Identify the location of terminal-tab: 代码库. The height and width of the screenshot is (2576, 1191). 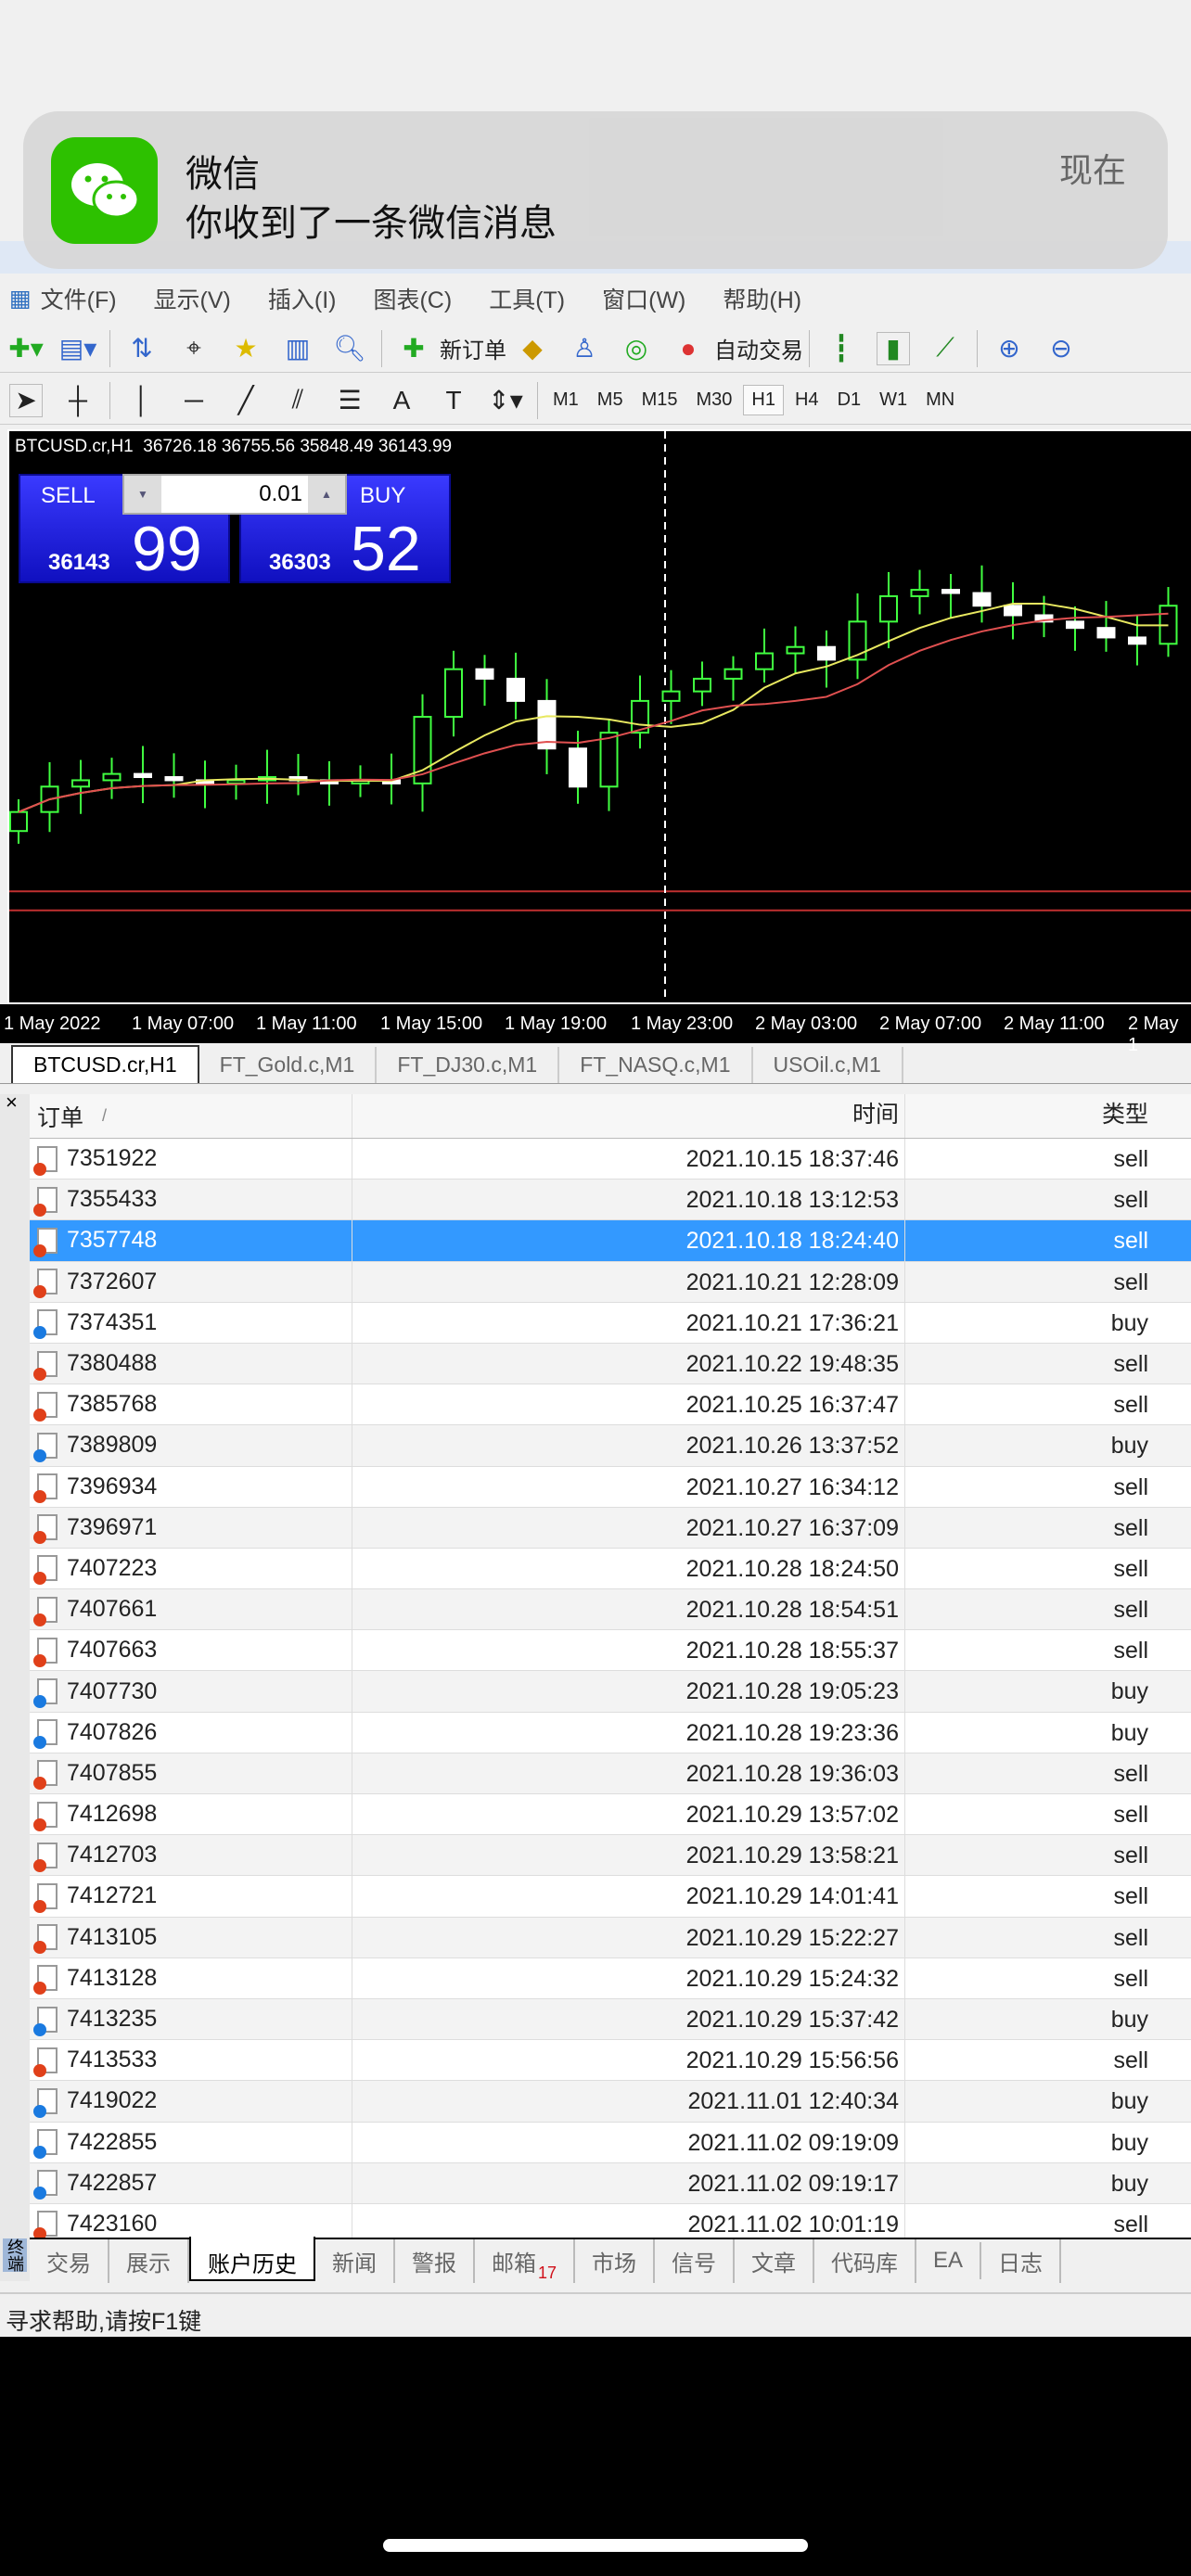
(866, 2260).